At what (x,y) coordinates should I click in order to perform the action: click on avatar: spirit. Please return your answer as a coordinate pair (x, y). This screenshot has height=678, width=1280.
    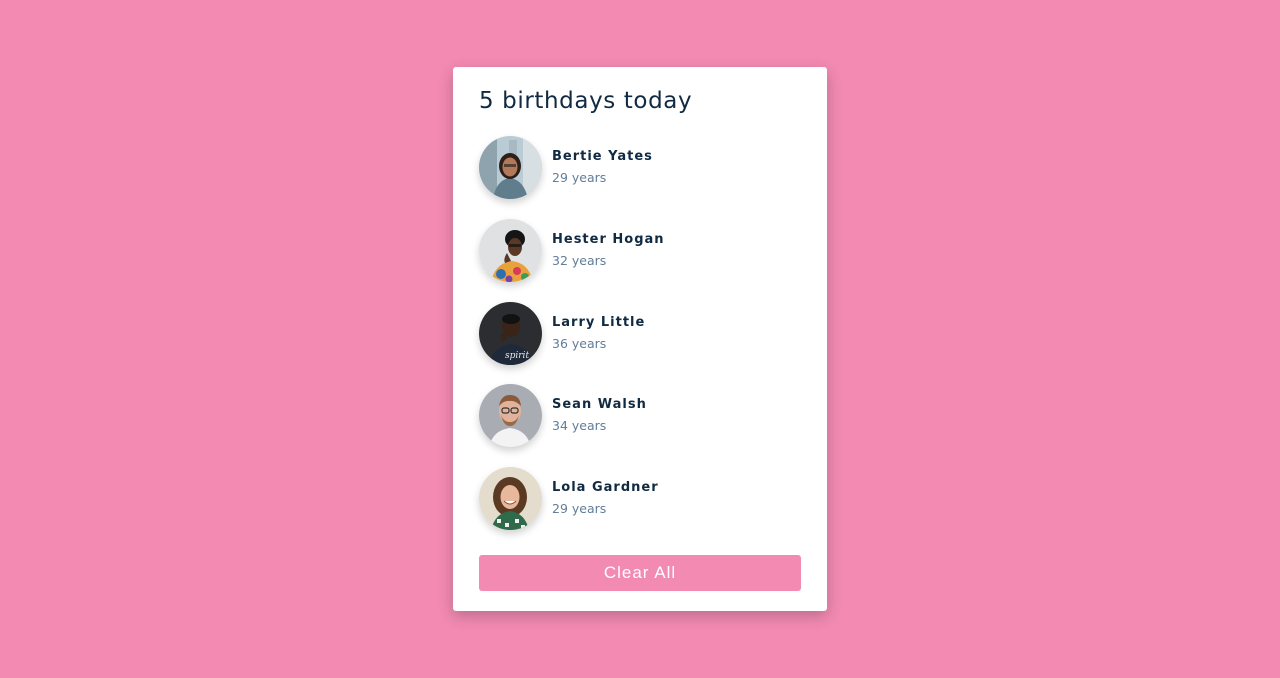
    Looking at the image, I should click on (510, 333).